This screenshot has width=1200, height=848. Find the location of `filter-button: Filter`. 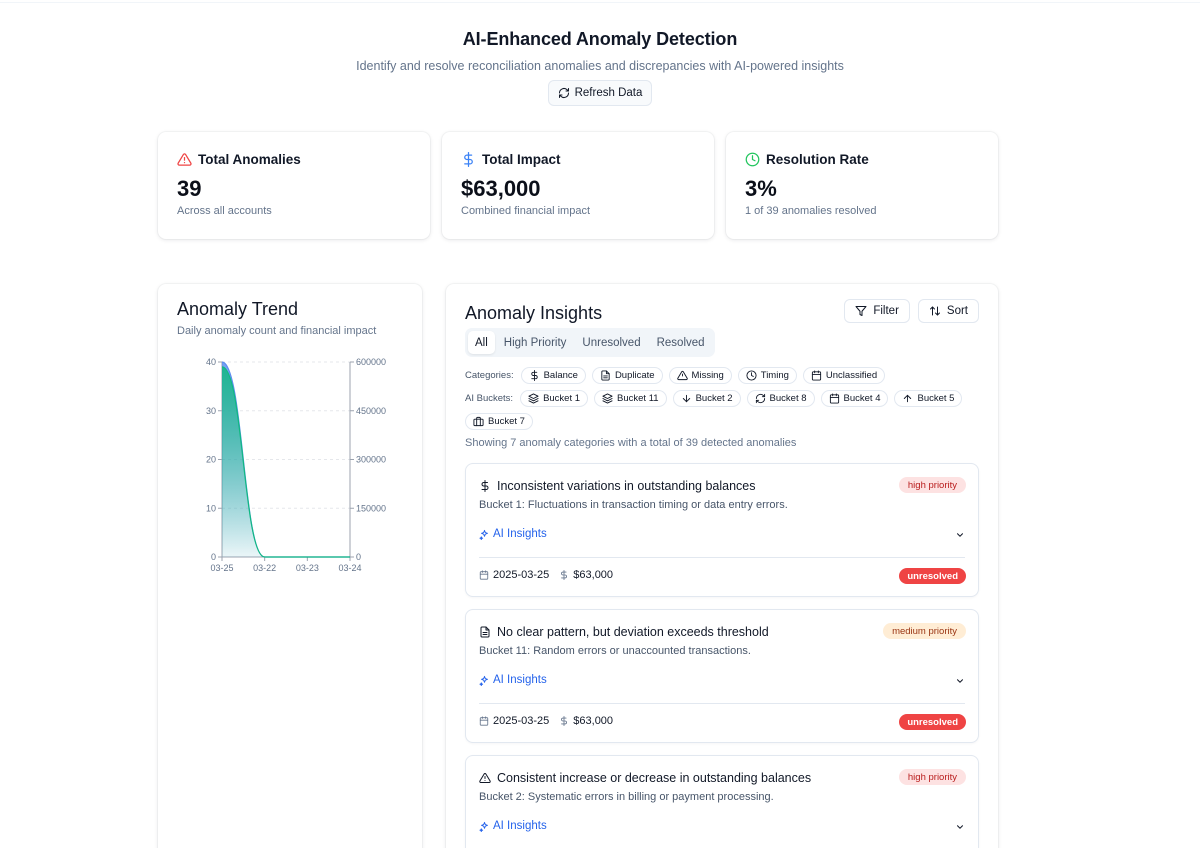

filter-button: Filter is located at coordinates (877, 311).